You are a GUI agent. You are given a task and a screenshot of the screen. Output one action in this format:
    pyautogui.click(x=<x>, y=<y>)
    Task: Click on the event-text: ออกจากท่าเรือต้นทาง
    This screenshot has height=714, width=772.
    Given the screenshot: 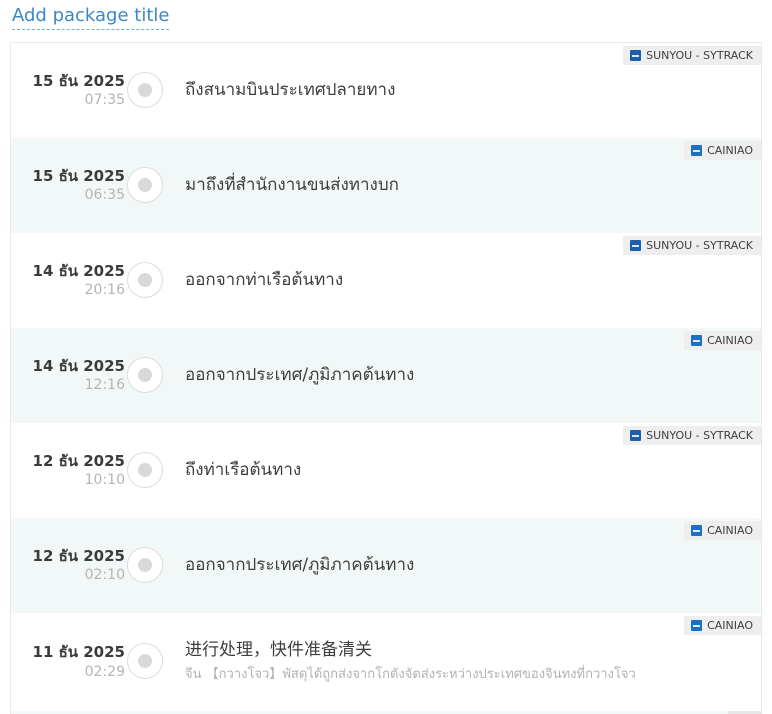 What is the action you would take?
    pyautogui.click(x=264, y=280)
    